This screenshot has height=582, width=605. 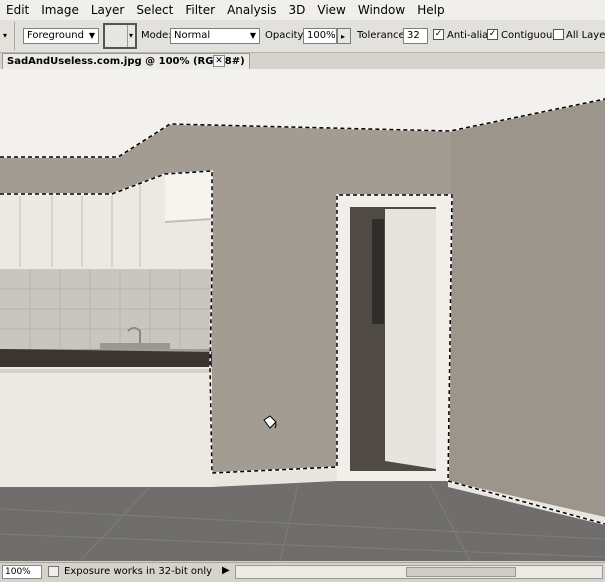 What do you see at coordinates (492, 34) in the screenshot?
I see `contiguous-checkbox: ✓` at bounding box center [492, 34].